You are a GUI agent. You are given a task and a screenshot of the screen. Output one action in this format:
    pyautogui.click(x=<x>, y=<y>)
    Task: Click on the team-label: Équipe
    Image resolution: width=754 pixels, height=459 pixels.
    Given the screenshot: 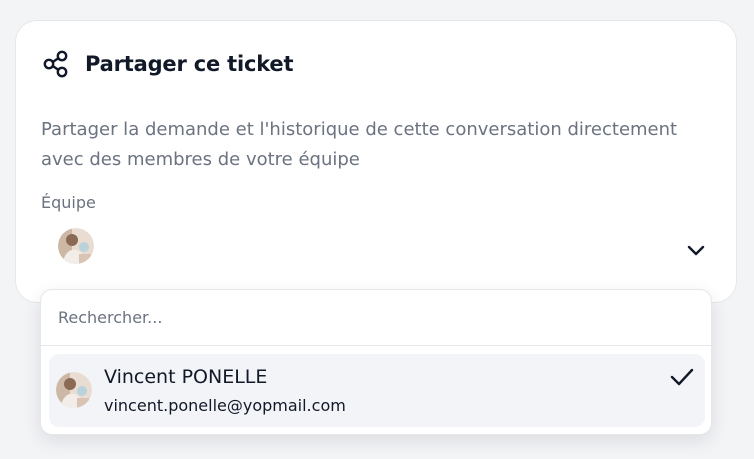 What is the action you would take?
    pyautogui.click(x=68, y=202)
    